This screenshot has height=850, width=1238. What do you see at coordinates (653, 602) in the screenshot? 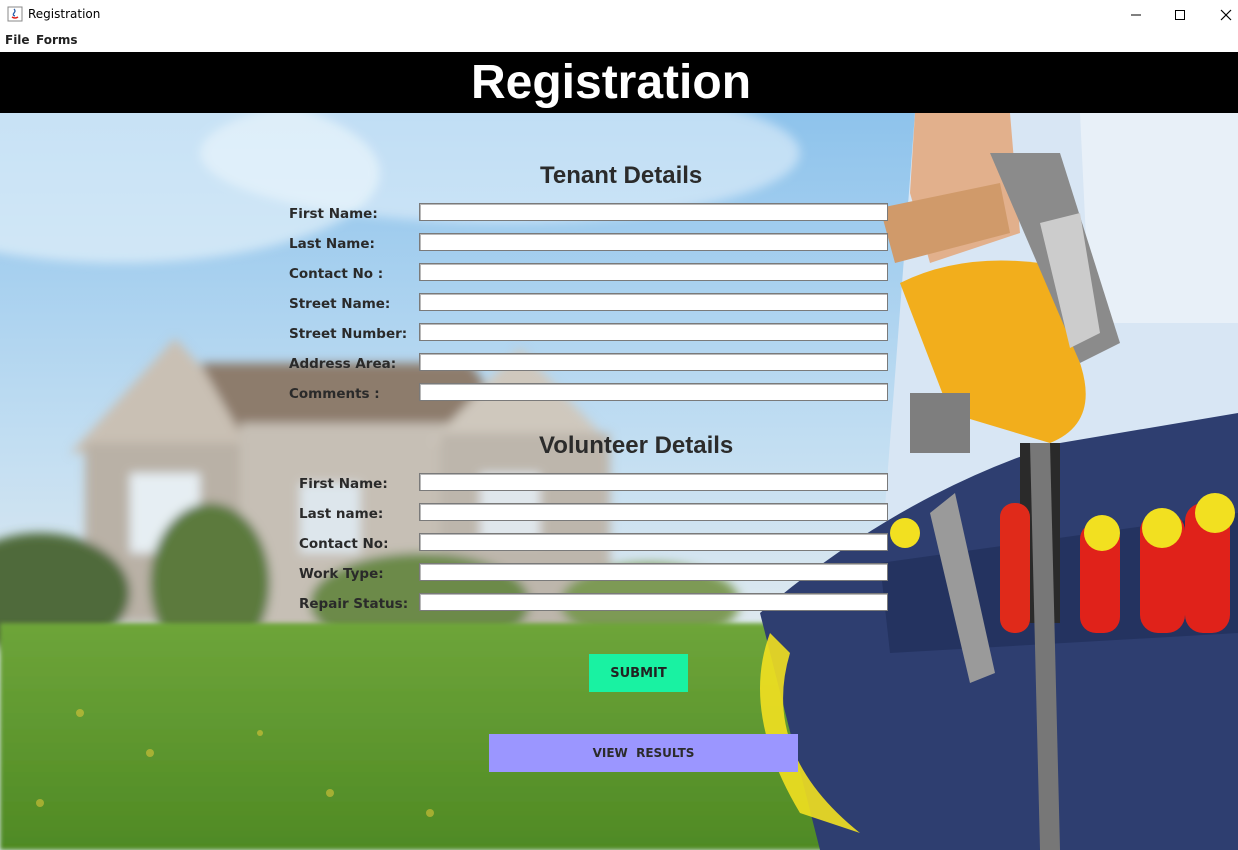
I see `volunteer-repair-status-input` at bounding box center [653, 602].